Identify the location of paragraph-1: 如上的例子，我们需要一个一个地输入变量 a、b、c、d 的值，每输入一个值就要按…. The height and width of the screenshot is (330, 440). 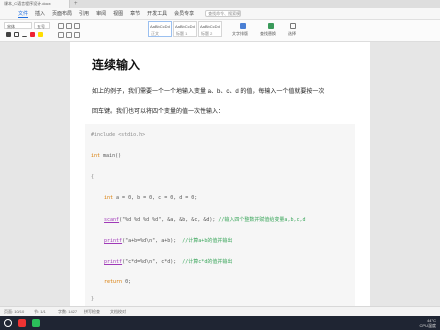
(208, 92).